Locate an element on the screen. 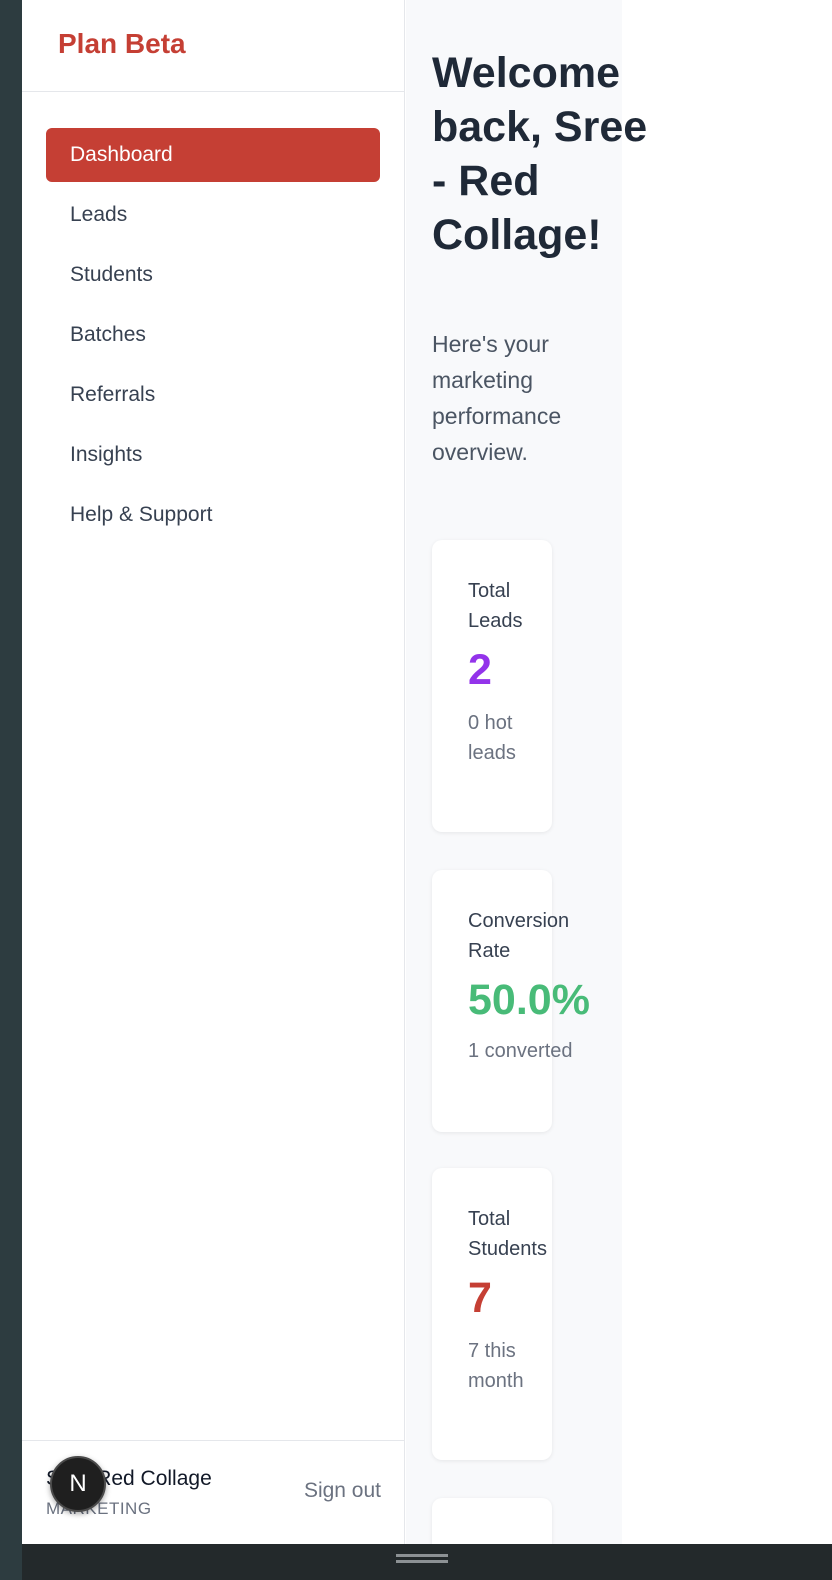 The height and width of the screenshot is (1580, 832). stat-card-note: 0 hot leads is located at coordinates (492, 738).